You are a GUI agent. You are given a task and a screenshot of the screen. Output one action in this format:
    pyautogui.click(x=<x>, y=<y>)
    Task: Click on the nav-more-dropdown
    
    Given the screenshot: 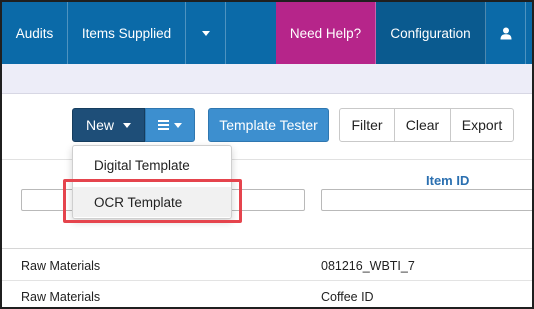 What is the action you would take?
    pyautogui.click(x=206, y=33)
    